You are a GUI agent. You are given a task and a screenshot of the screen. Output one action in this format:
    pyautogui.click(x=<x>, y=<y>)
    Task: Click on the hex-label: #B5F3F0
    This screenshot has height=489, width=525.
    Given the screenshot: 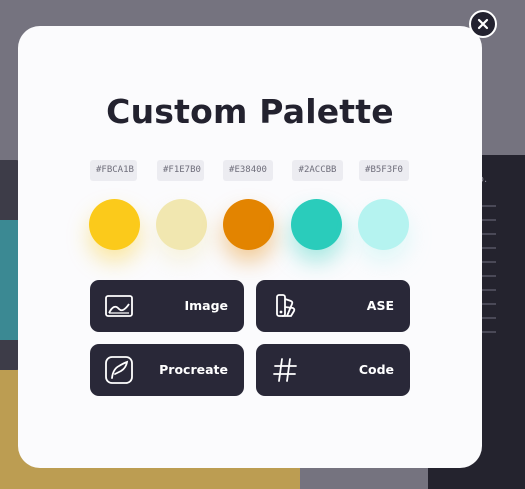 What is the action you would take?
    pyautogui.click(x=384, y=170)
    